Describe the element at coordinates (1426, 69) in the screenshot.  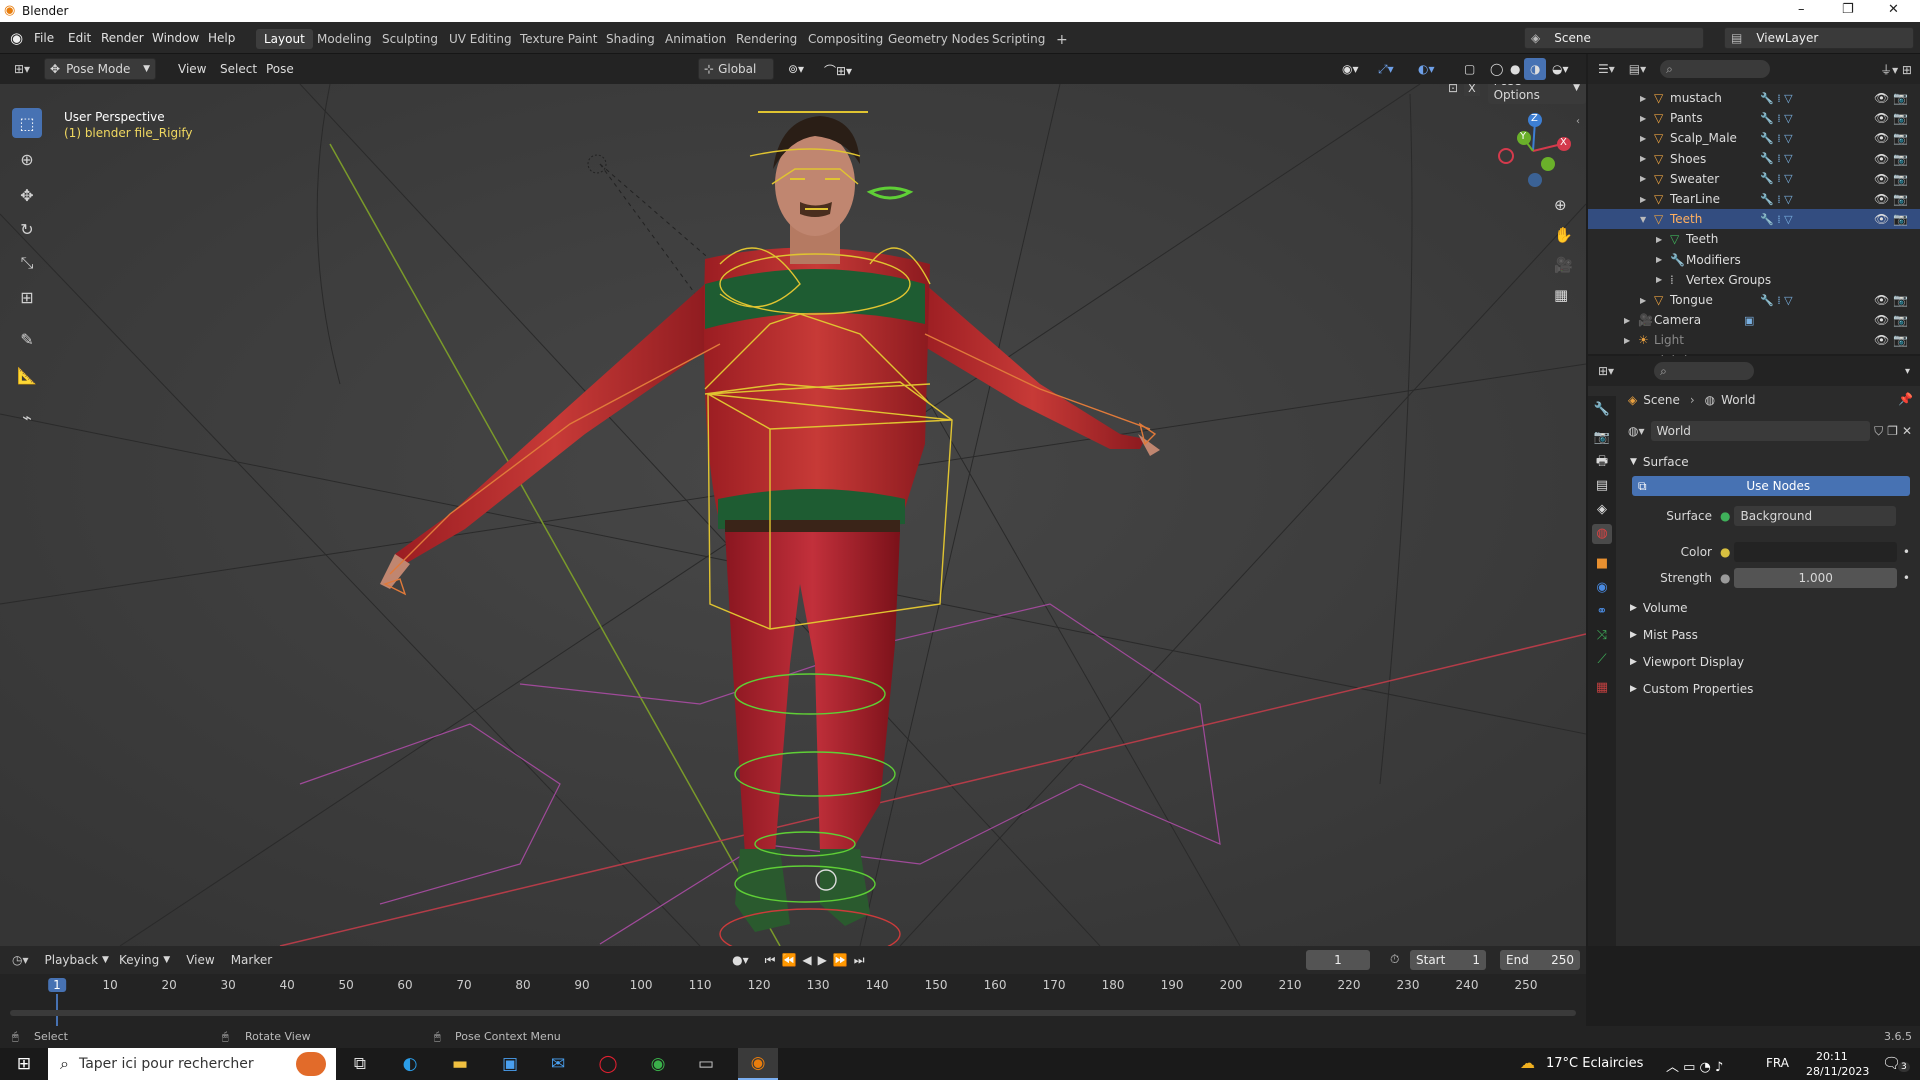
I see `overlay-toggle-icon: ◐▾` at that location.